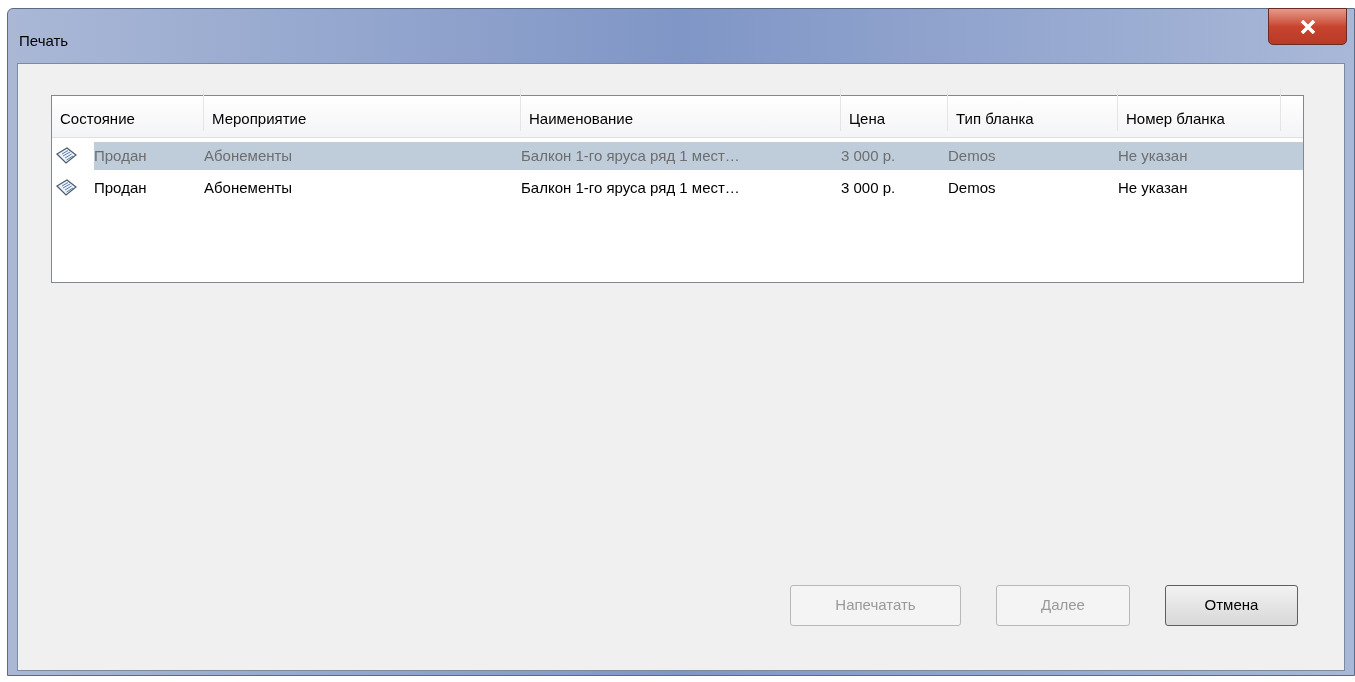 The width and height of the screenshot is (1355, 682). I want to click on column-header: Номер бланка, so click(1199, 110).